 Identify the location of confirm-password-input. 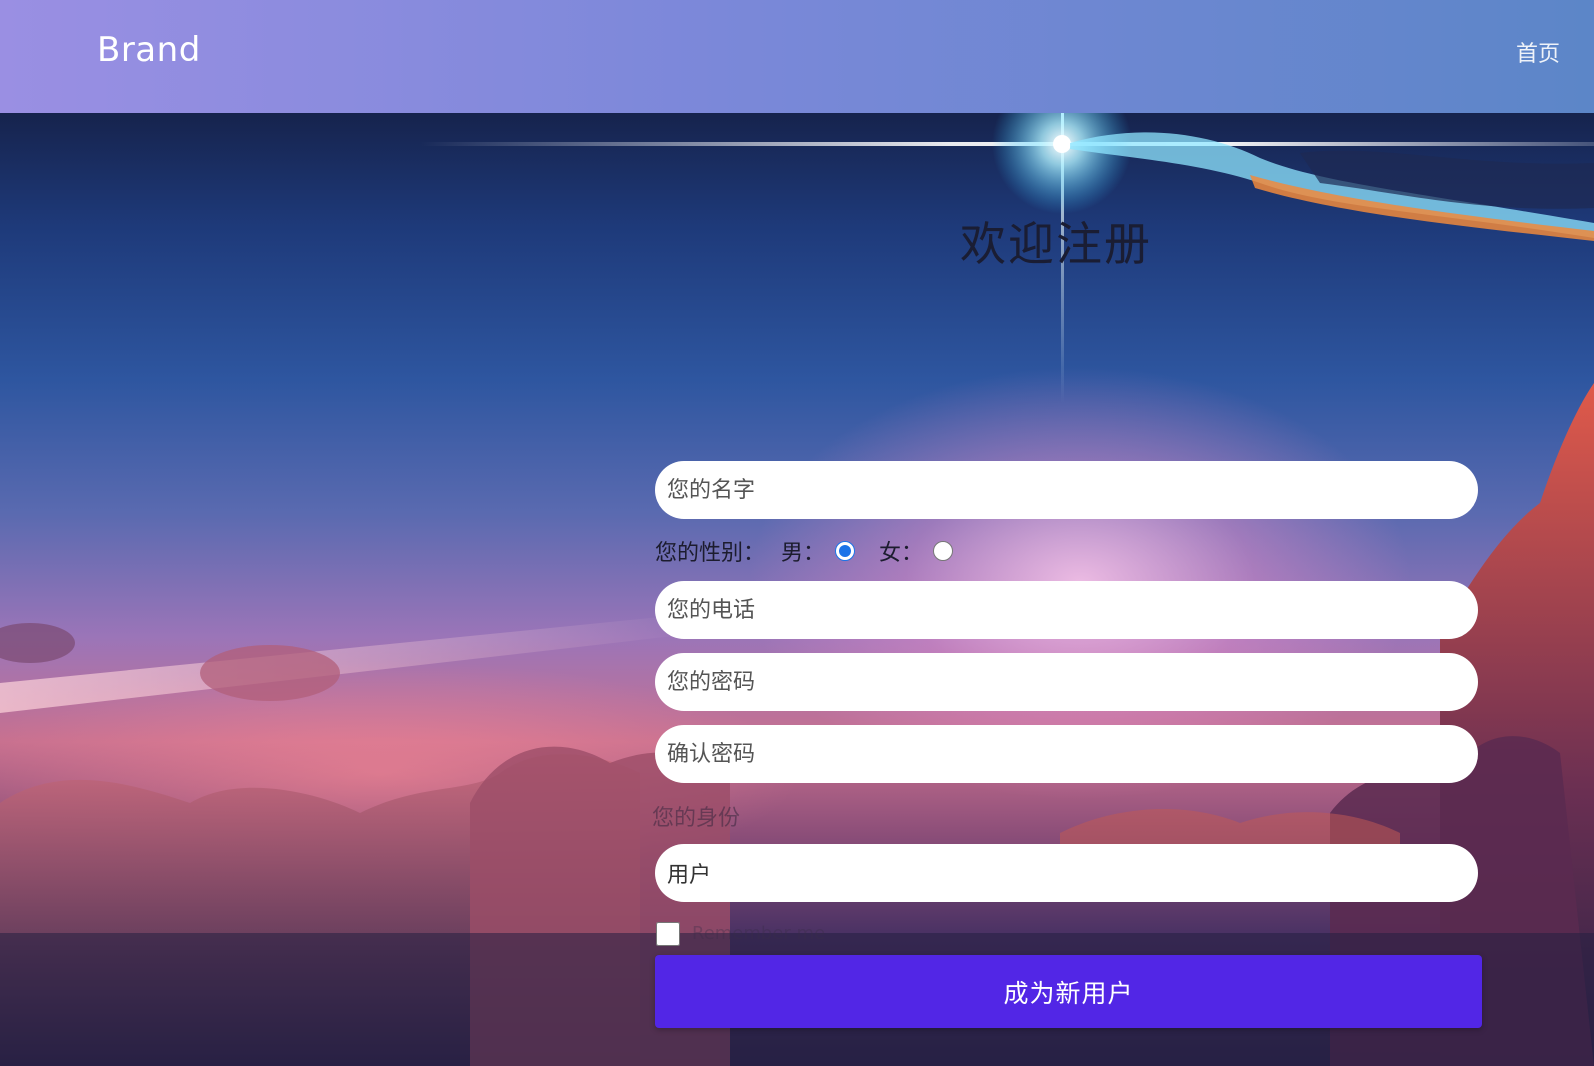
(1066, 754).